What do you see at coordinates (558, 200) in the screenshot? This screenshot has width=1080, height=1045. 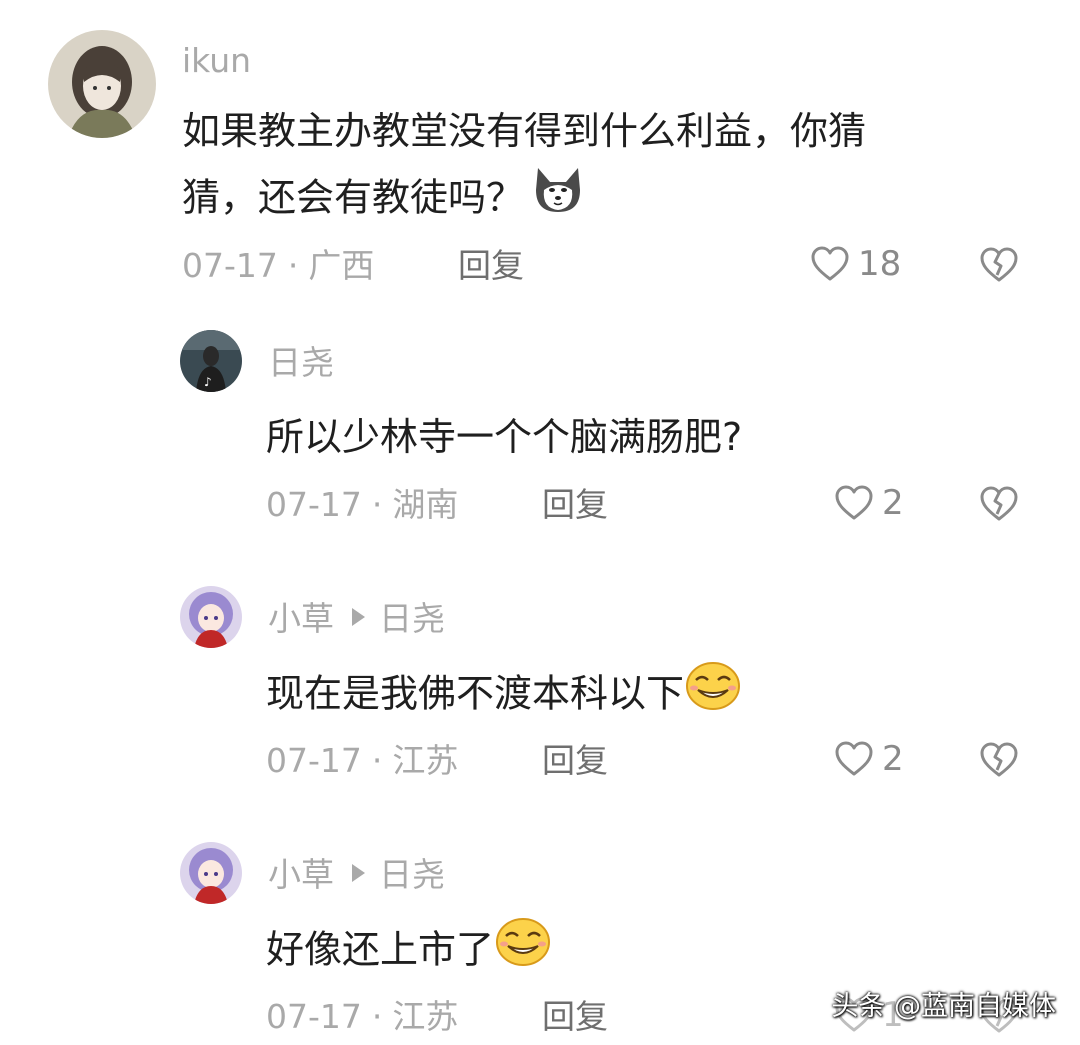 I see `husky-dog-emoji-icon` at bounding box center [558, 200].